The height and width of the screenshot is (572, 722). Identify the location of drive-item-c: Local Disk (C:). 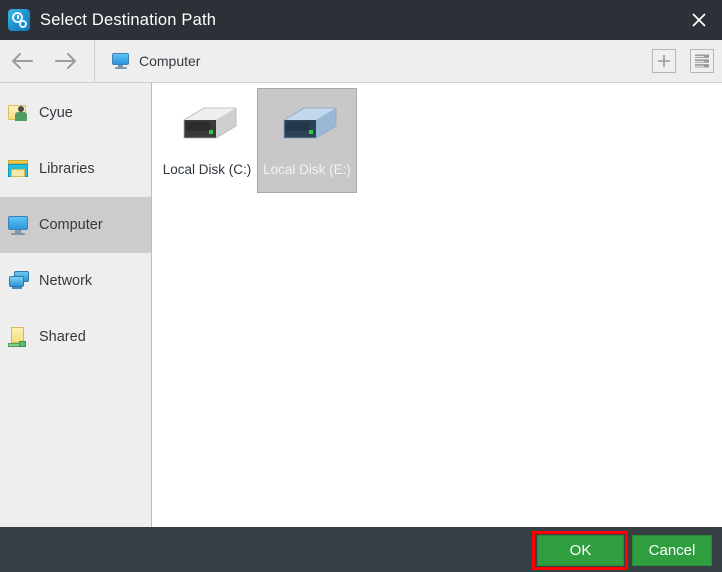
(207, 140).